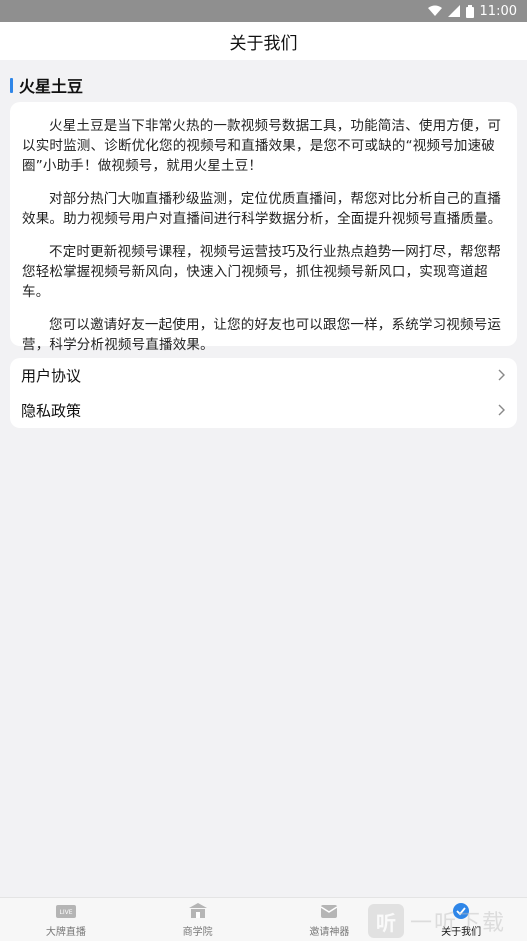 This screenshot has width=527, height=941. What do you see at coordinates (329, 932) in the screenshot?
I see `tab-label: 邀请神器` at bounding box center [329, 932].